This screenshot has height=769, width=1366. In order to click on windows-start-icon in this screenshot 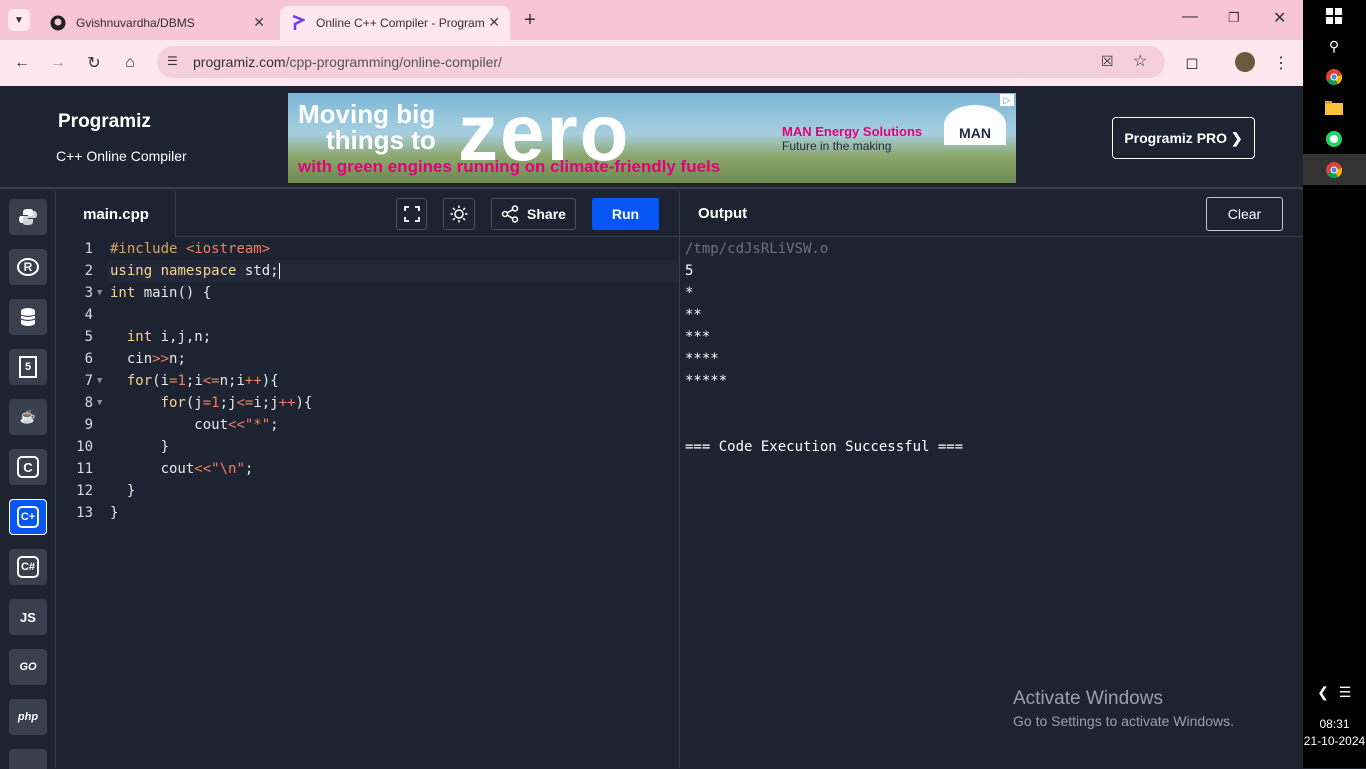, I will do `click(1334, 16)`.